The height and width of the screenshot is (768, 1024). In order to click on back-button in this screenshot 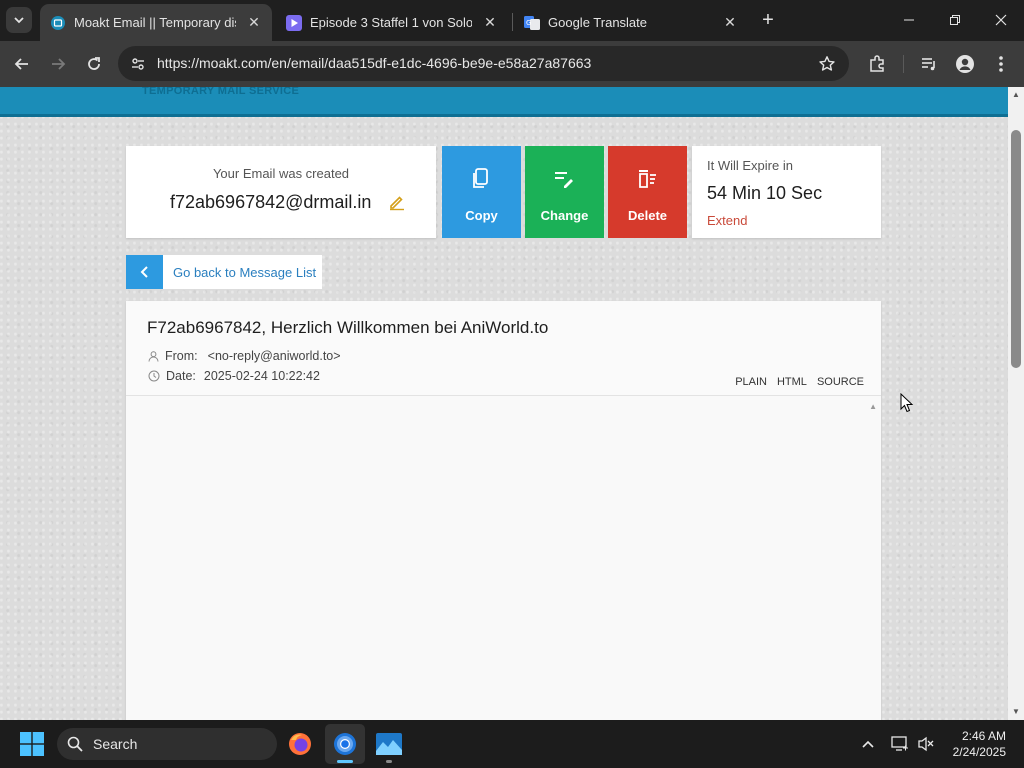, I will do `click(22, 64)`.